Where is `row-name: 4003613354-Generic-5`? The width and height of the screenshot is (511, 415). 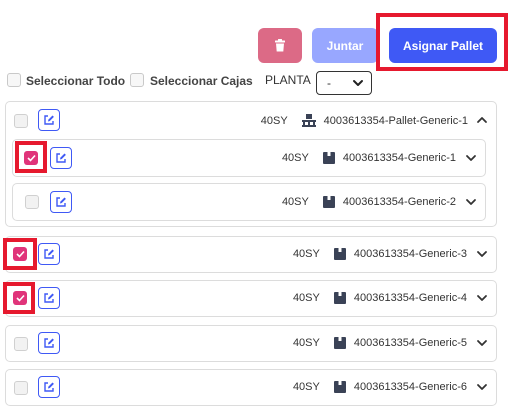 row-name: 4003613354-Generic-5 is located at coordinates (410, 343).